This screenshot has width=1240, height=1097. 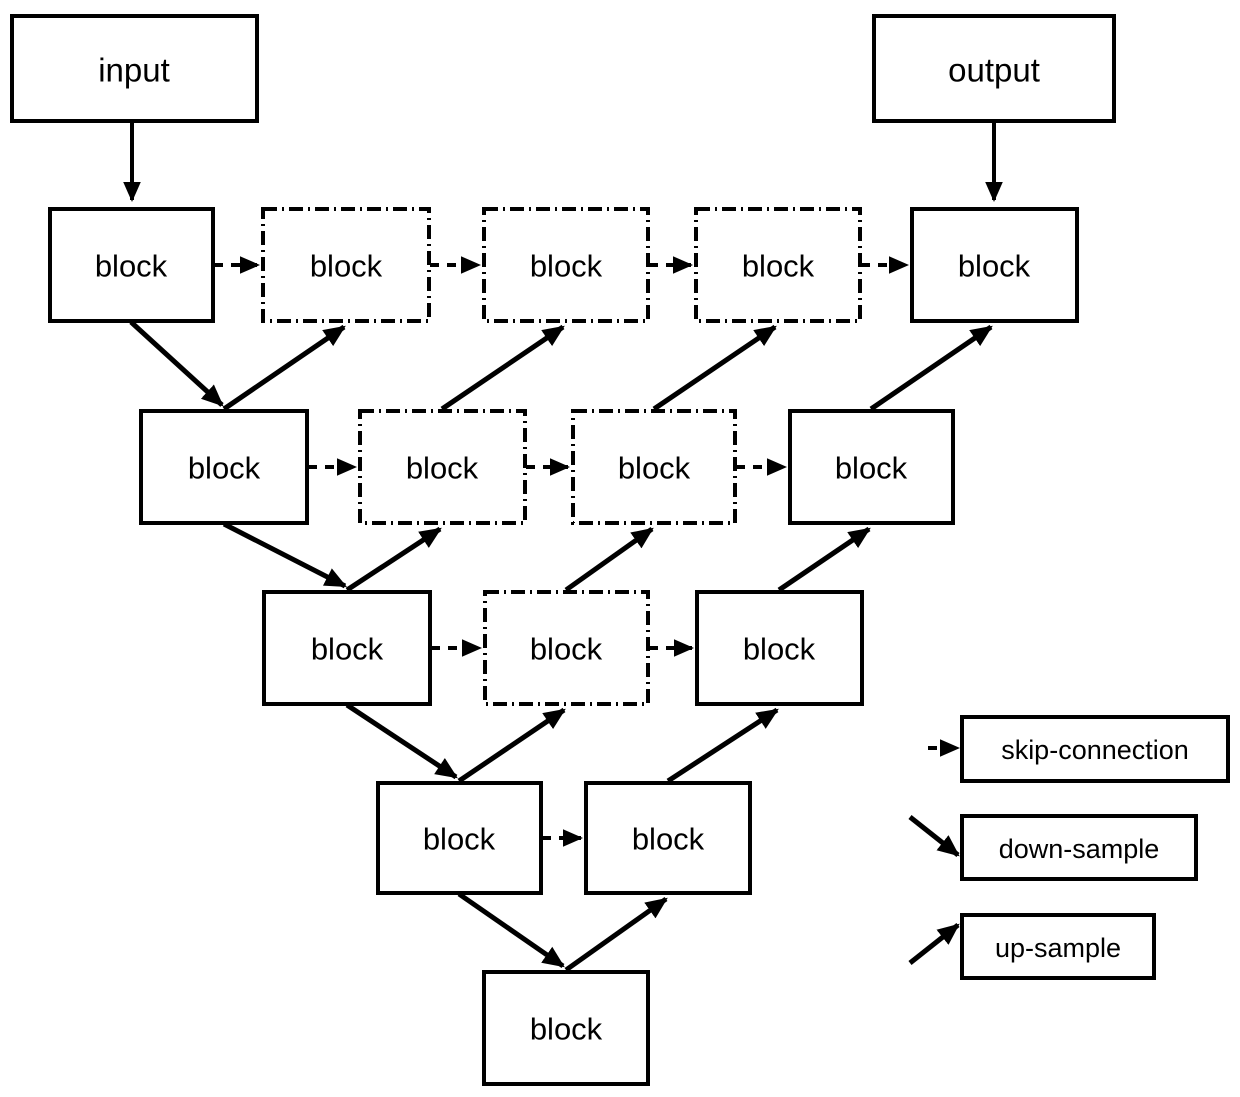 I want to click on block-r2c4-label: block, so click(x=871, y=468).